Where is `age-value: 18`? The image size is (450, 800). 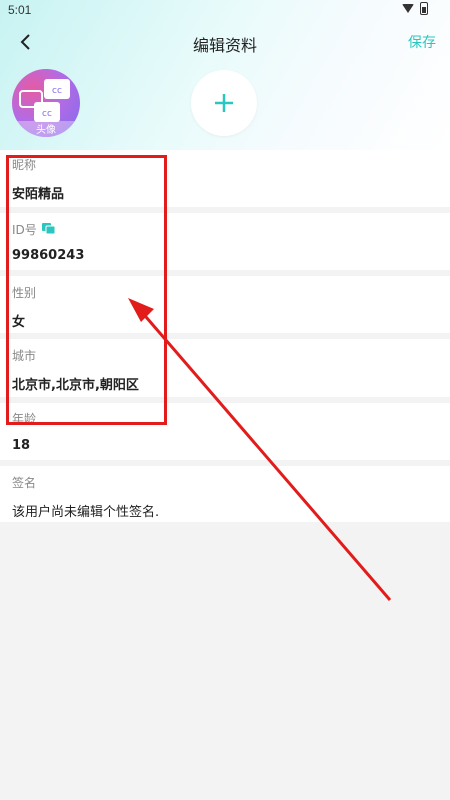 age-value: 18 is located at coordinates (21, 445).